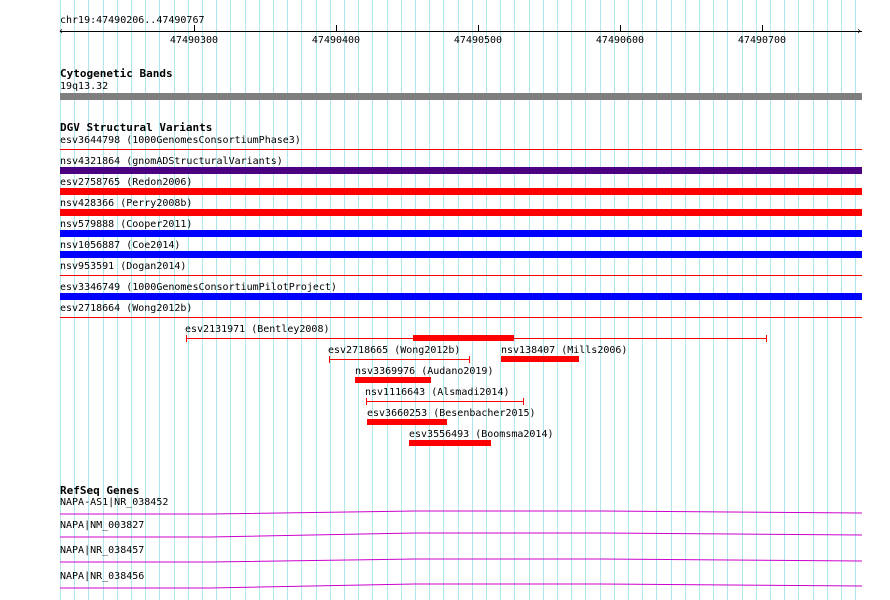 The image size is (890, 600). What do you see at coordinates (126, 308) in the screenshot?
I see `variant-label: esv2718664 (Wong2012b)` at bounding box center [126, 308].